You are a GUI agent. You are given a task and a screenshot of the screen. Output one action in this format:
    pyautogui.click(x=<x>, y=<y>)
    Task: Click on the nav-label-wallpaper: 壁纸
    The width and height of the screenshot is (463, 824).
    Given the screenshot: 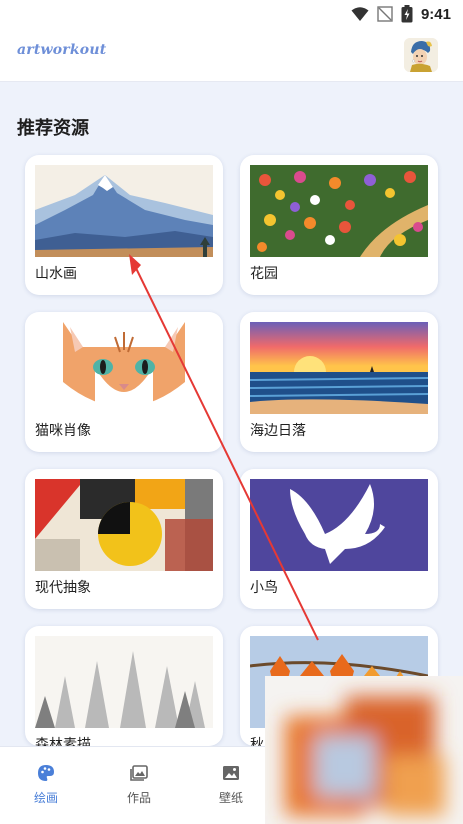 What is the action you would take?
    pyautogui.click(x=230, y=798)
    